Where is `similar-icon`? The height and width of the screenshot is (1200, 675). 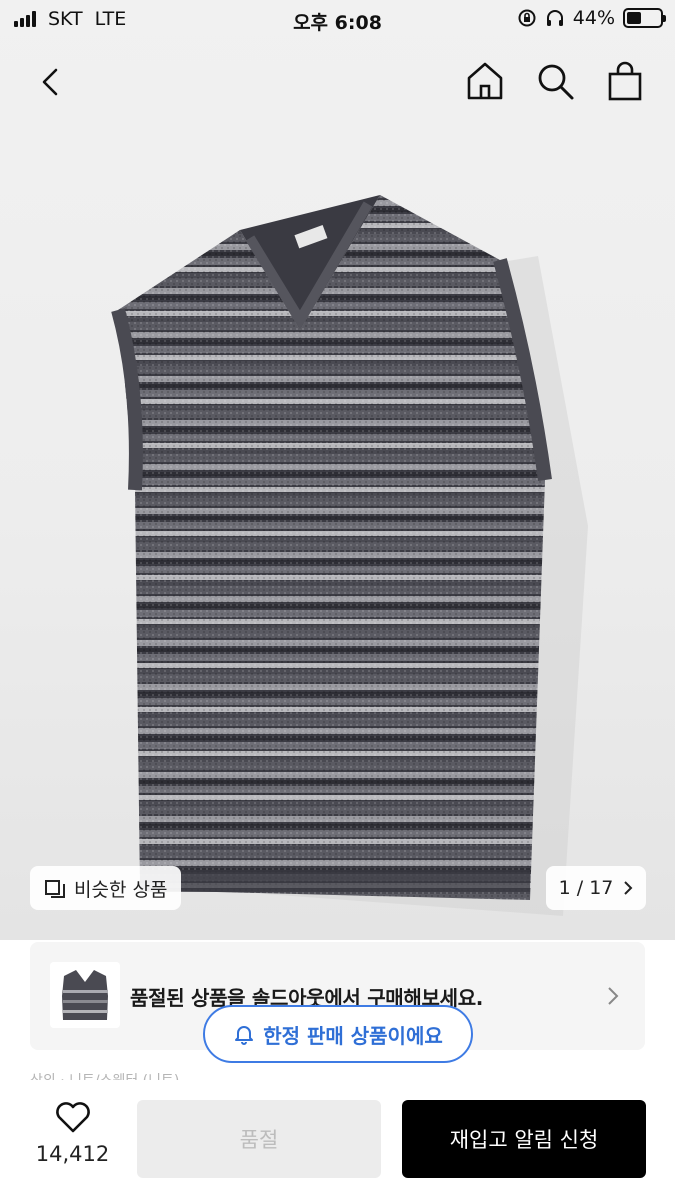
similar-icon is located at coordinates (55, 889).